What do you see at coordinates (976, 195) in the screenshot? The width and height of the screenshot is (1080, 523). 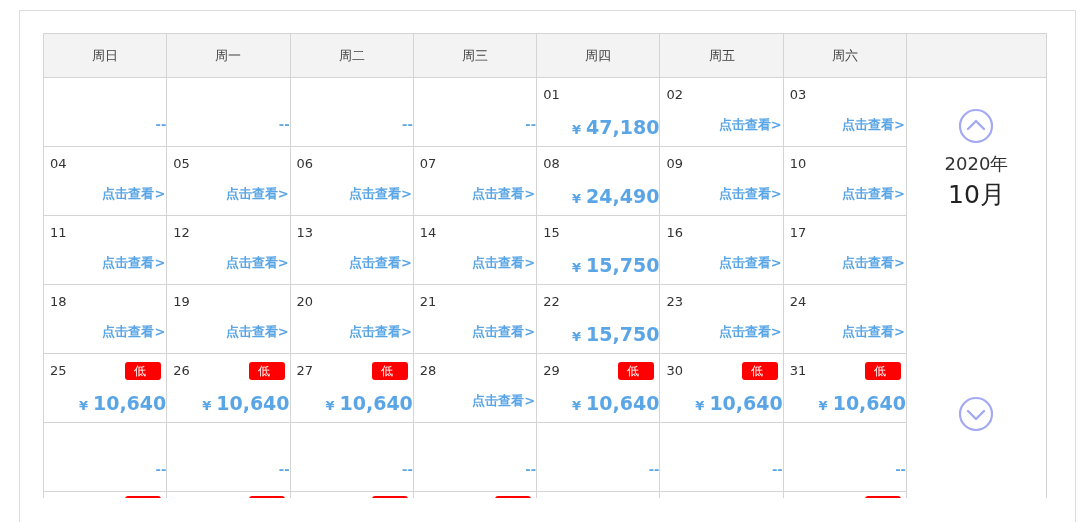 I see `month-label: 10月` at bounding box center [976, 195].